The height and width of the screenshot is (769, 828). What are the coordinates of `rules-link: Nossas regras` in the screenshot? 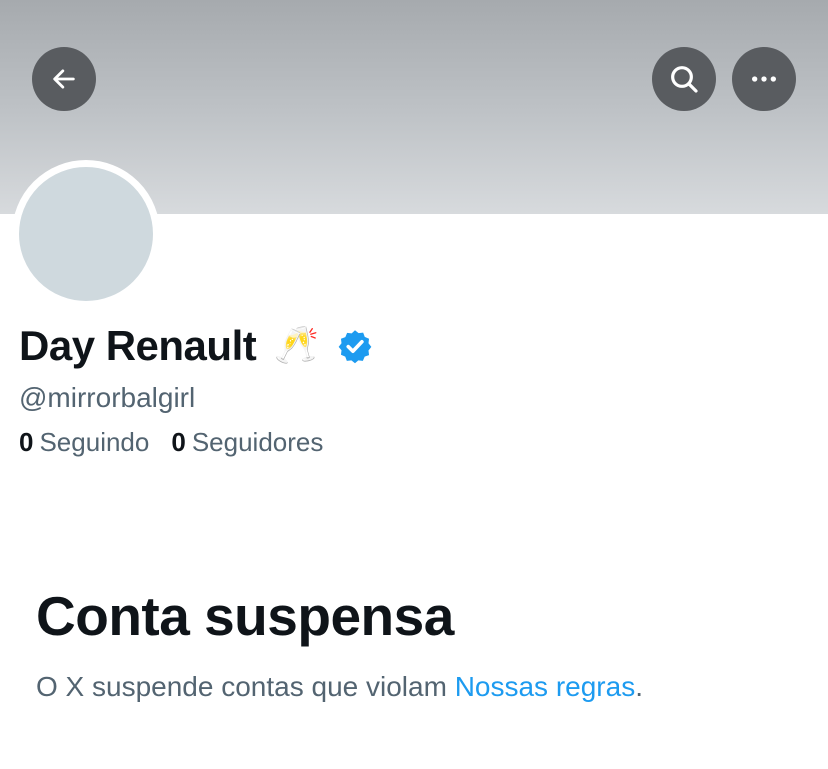 It's located at (545, 686).